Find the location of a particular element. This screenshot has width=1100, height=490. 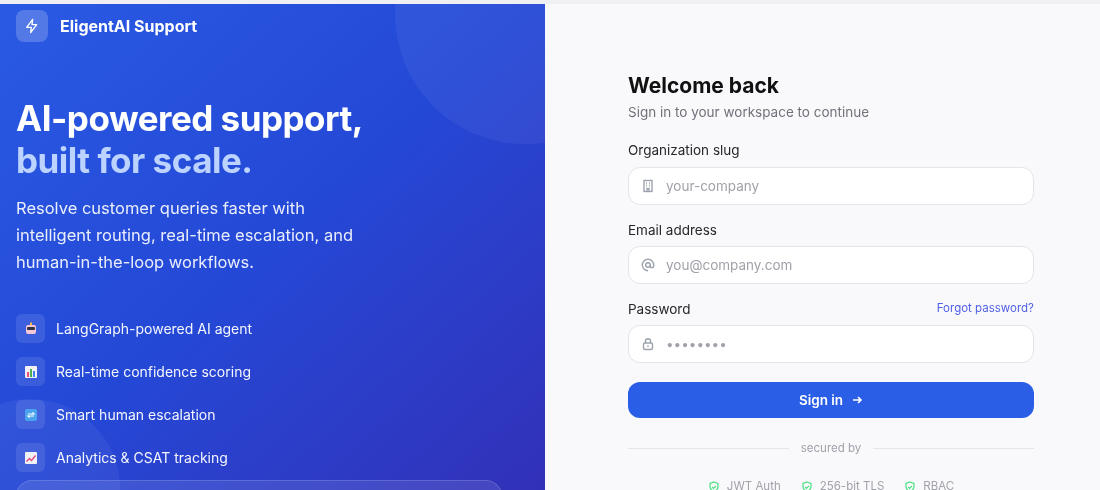

input-field: your-company is located at coordinates (831, 185).